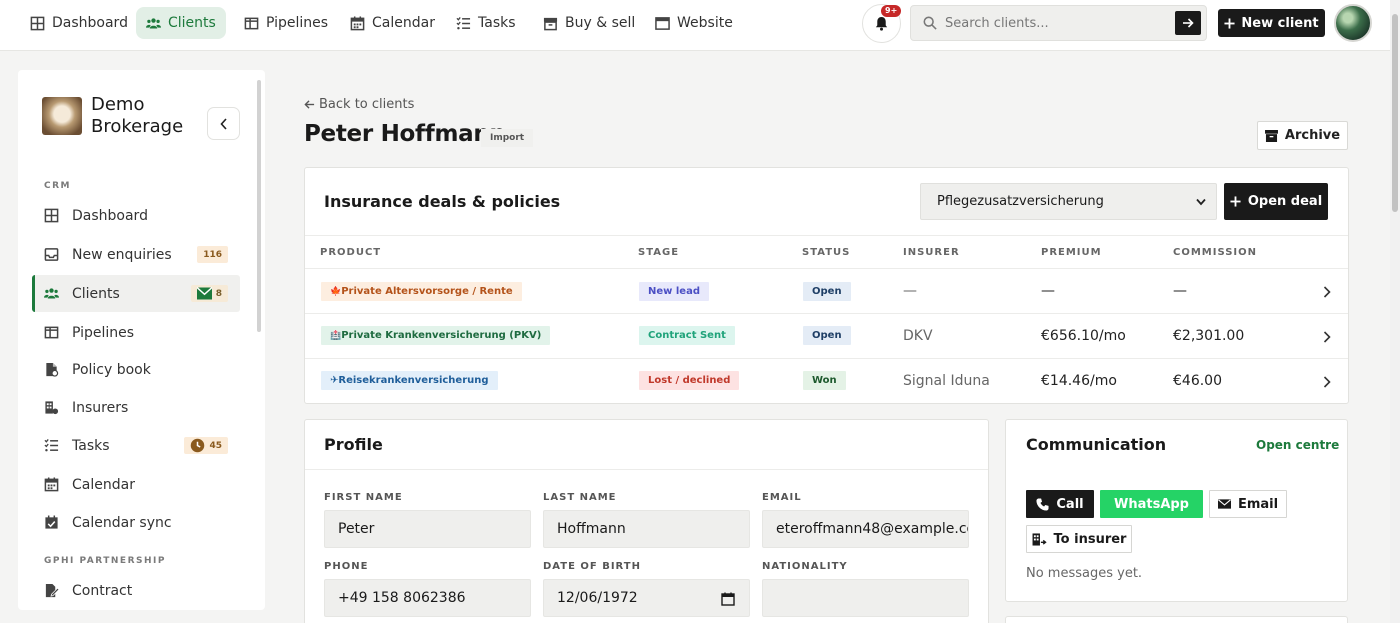  Describe the element at coordinates (827, 335) in the screenshot. I see `status-pill: Open` at that location.